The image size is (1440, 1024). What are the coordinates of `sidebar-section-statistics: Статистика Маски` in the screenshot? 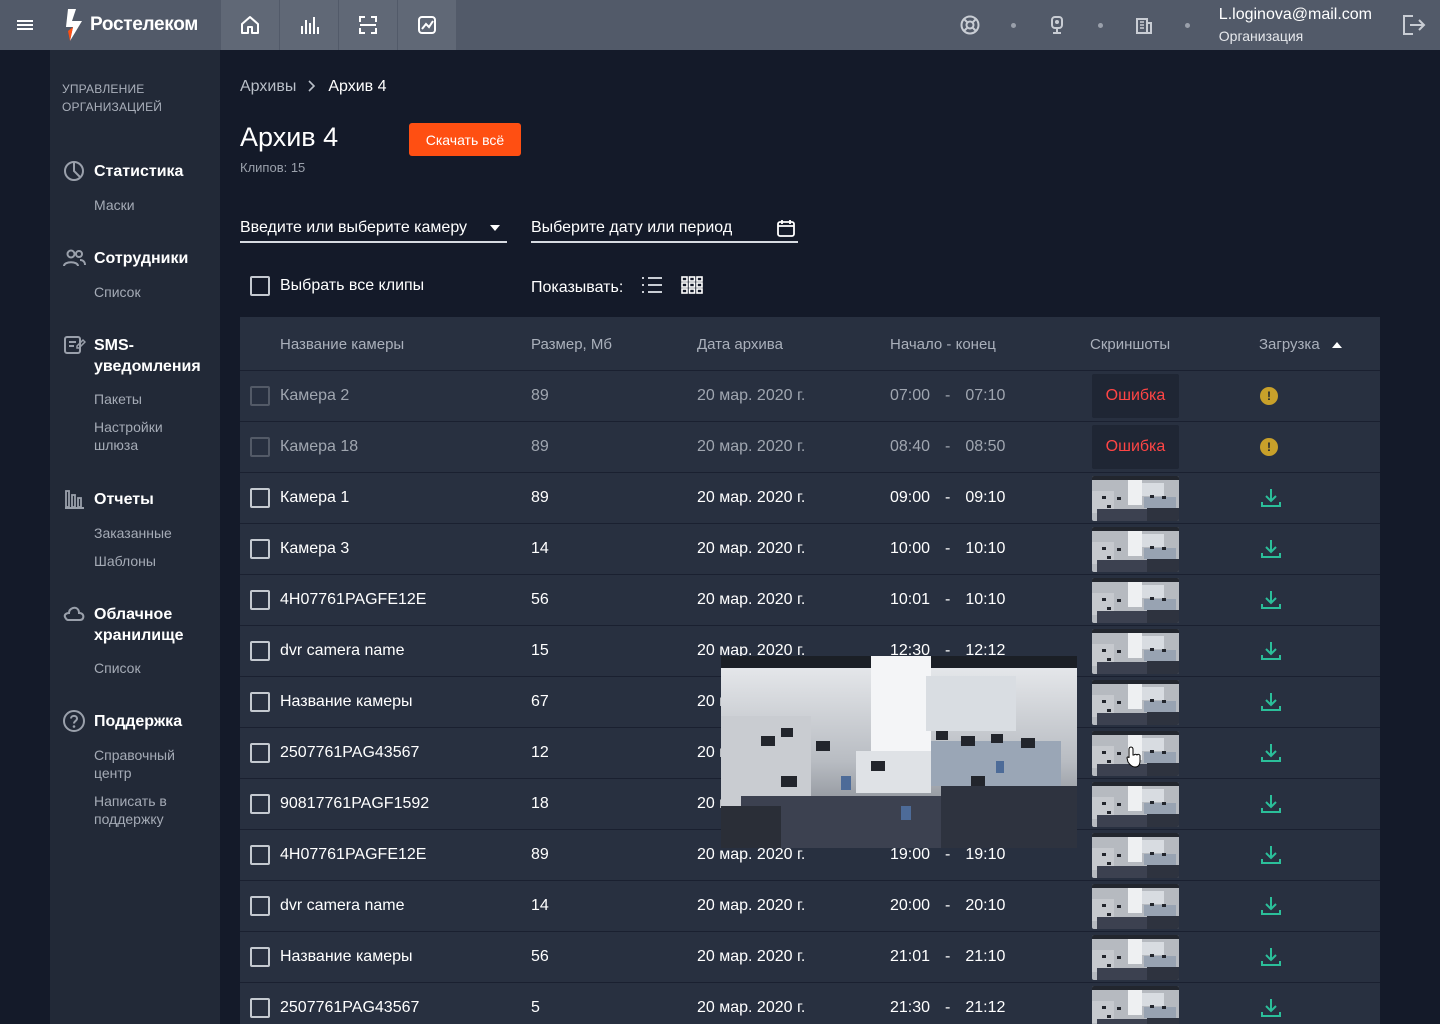 It's located at (135, 187).